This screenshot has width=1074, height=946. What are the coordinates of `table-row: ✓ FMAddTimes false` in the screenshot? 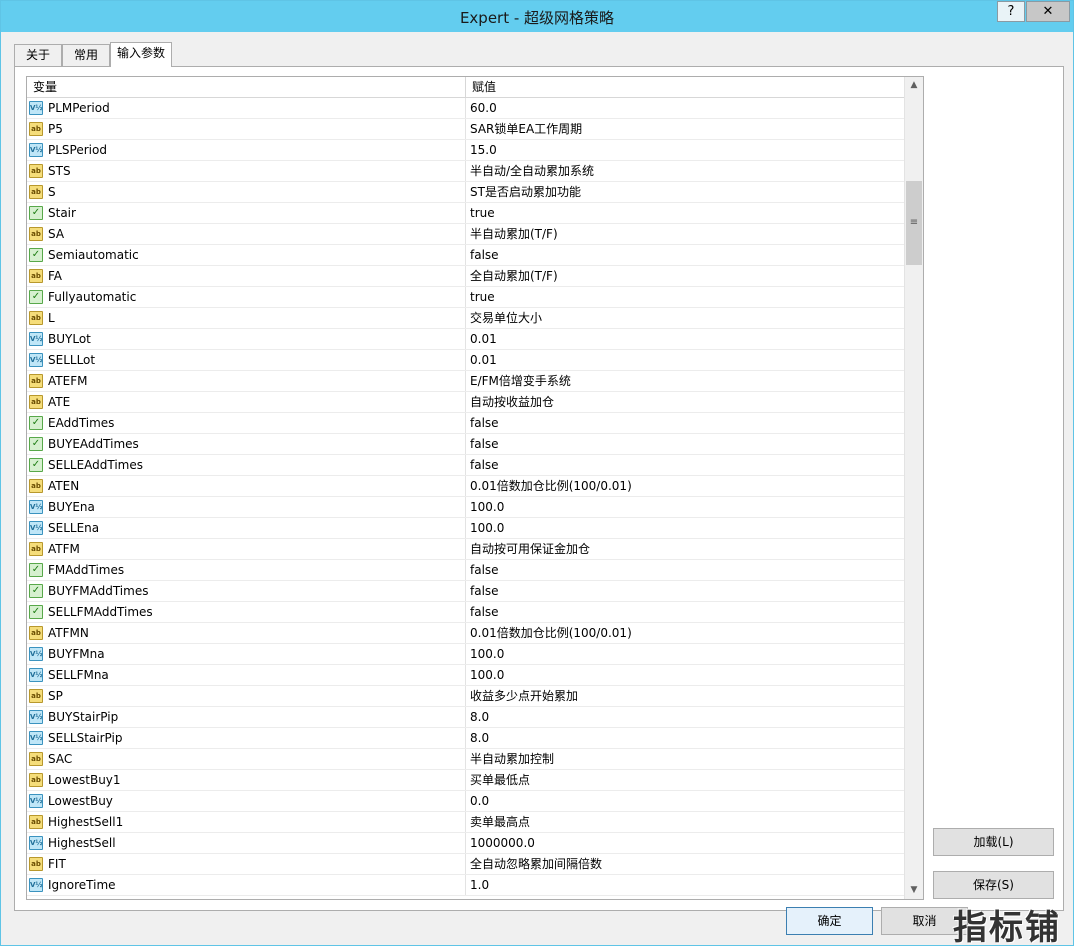 It's located at (466, 570).